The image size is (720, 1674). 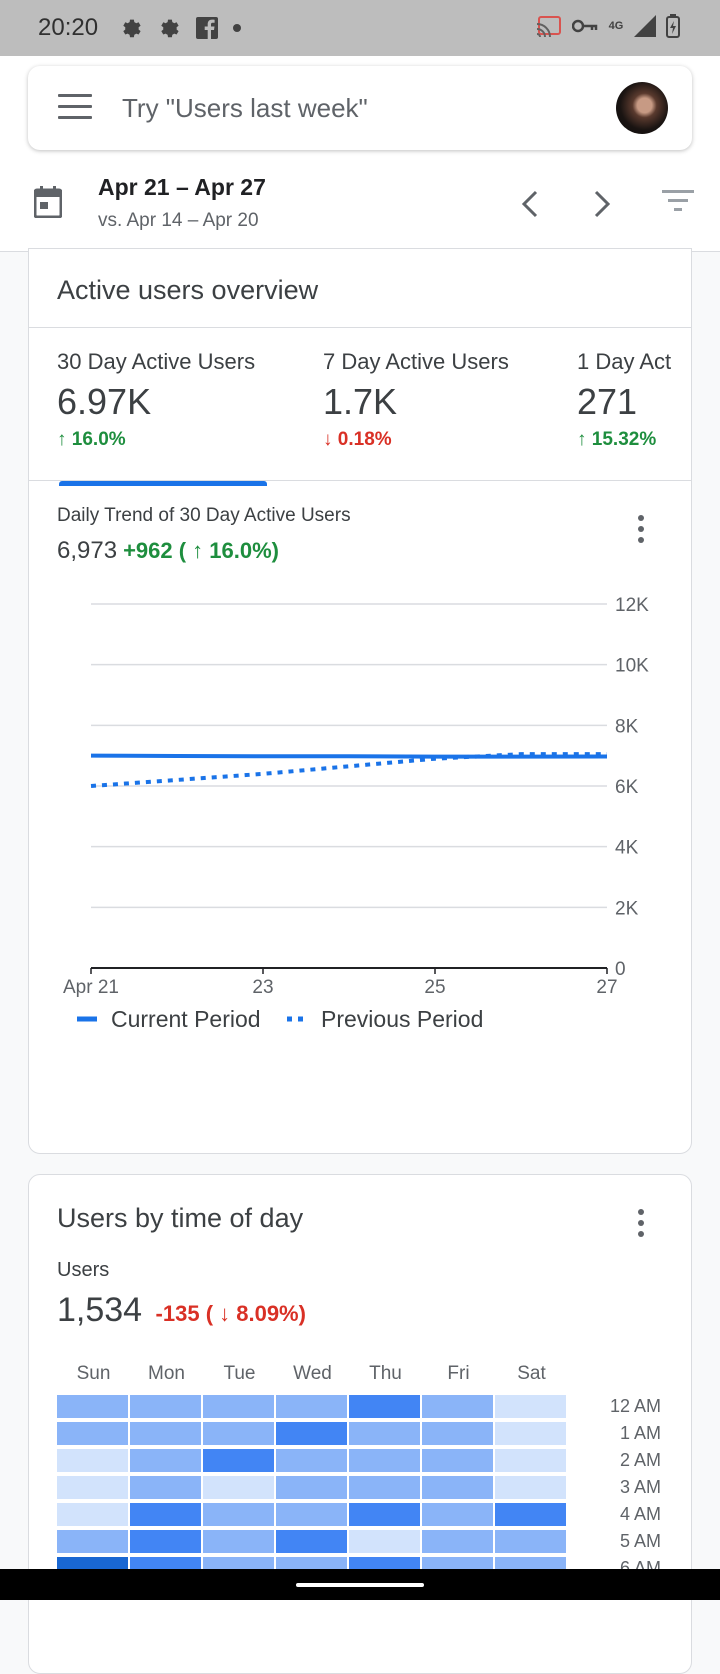 I want to click on heatmap-hours: 12 AM 1 AM 2 AM 3 AM 4 AM 5 AM 6 AM, so click(x=621, y=1489).